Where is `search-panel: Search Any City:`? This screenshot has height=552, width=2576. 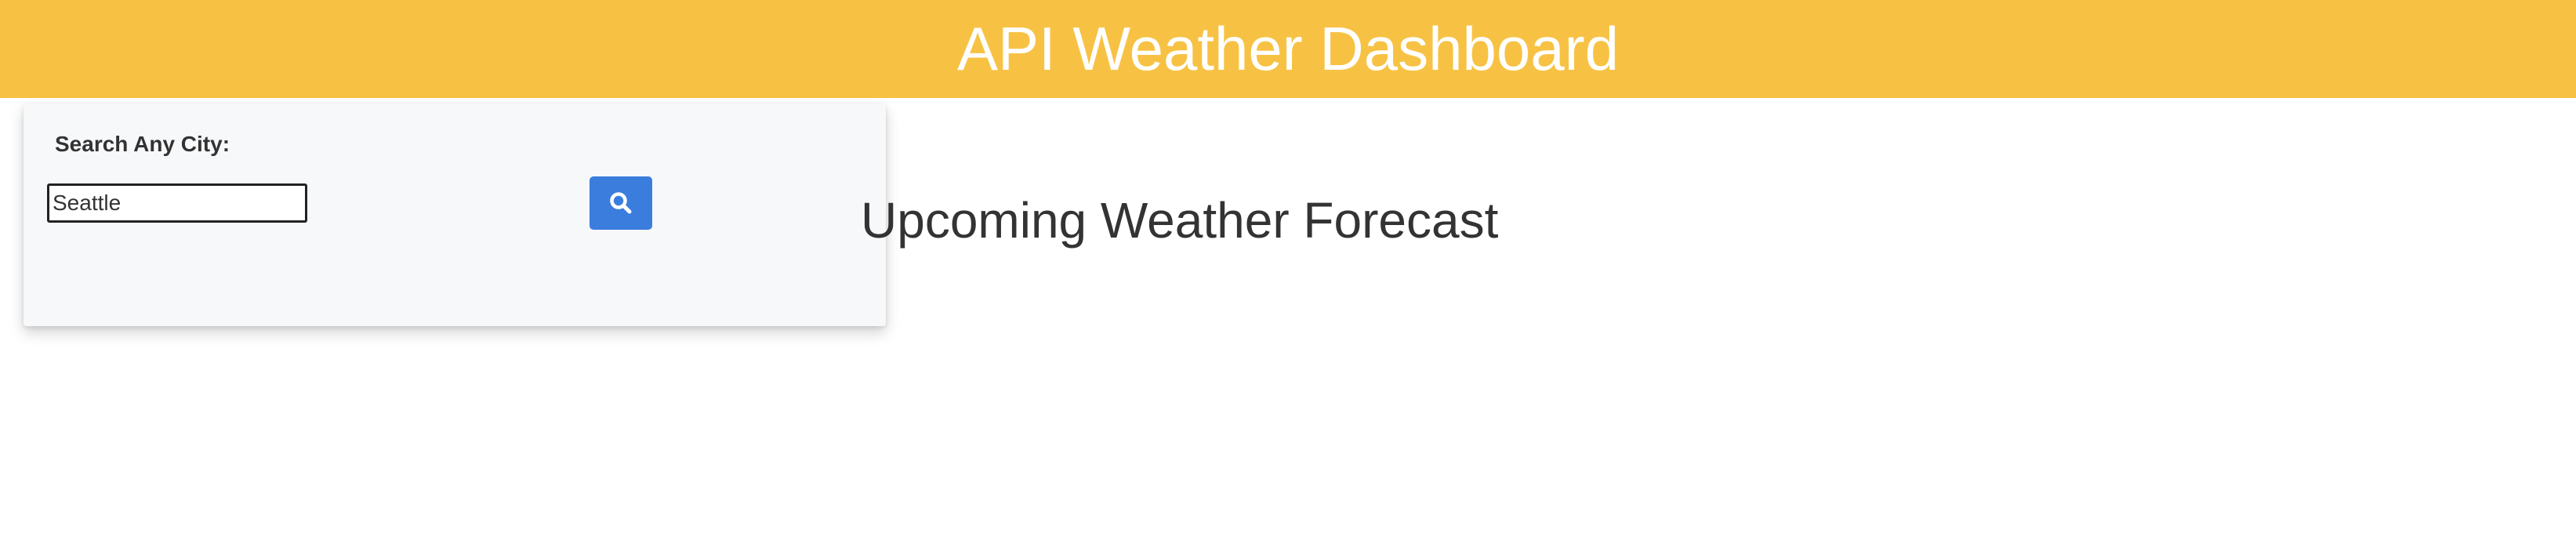 search-panel: Search Any City: is located at coordinates (455, 215).